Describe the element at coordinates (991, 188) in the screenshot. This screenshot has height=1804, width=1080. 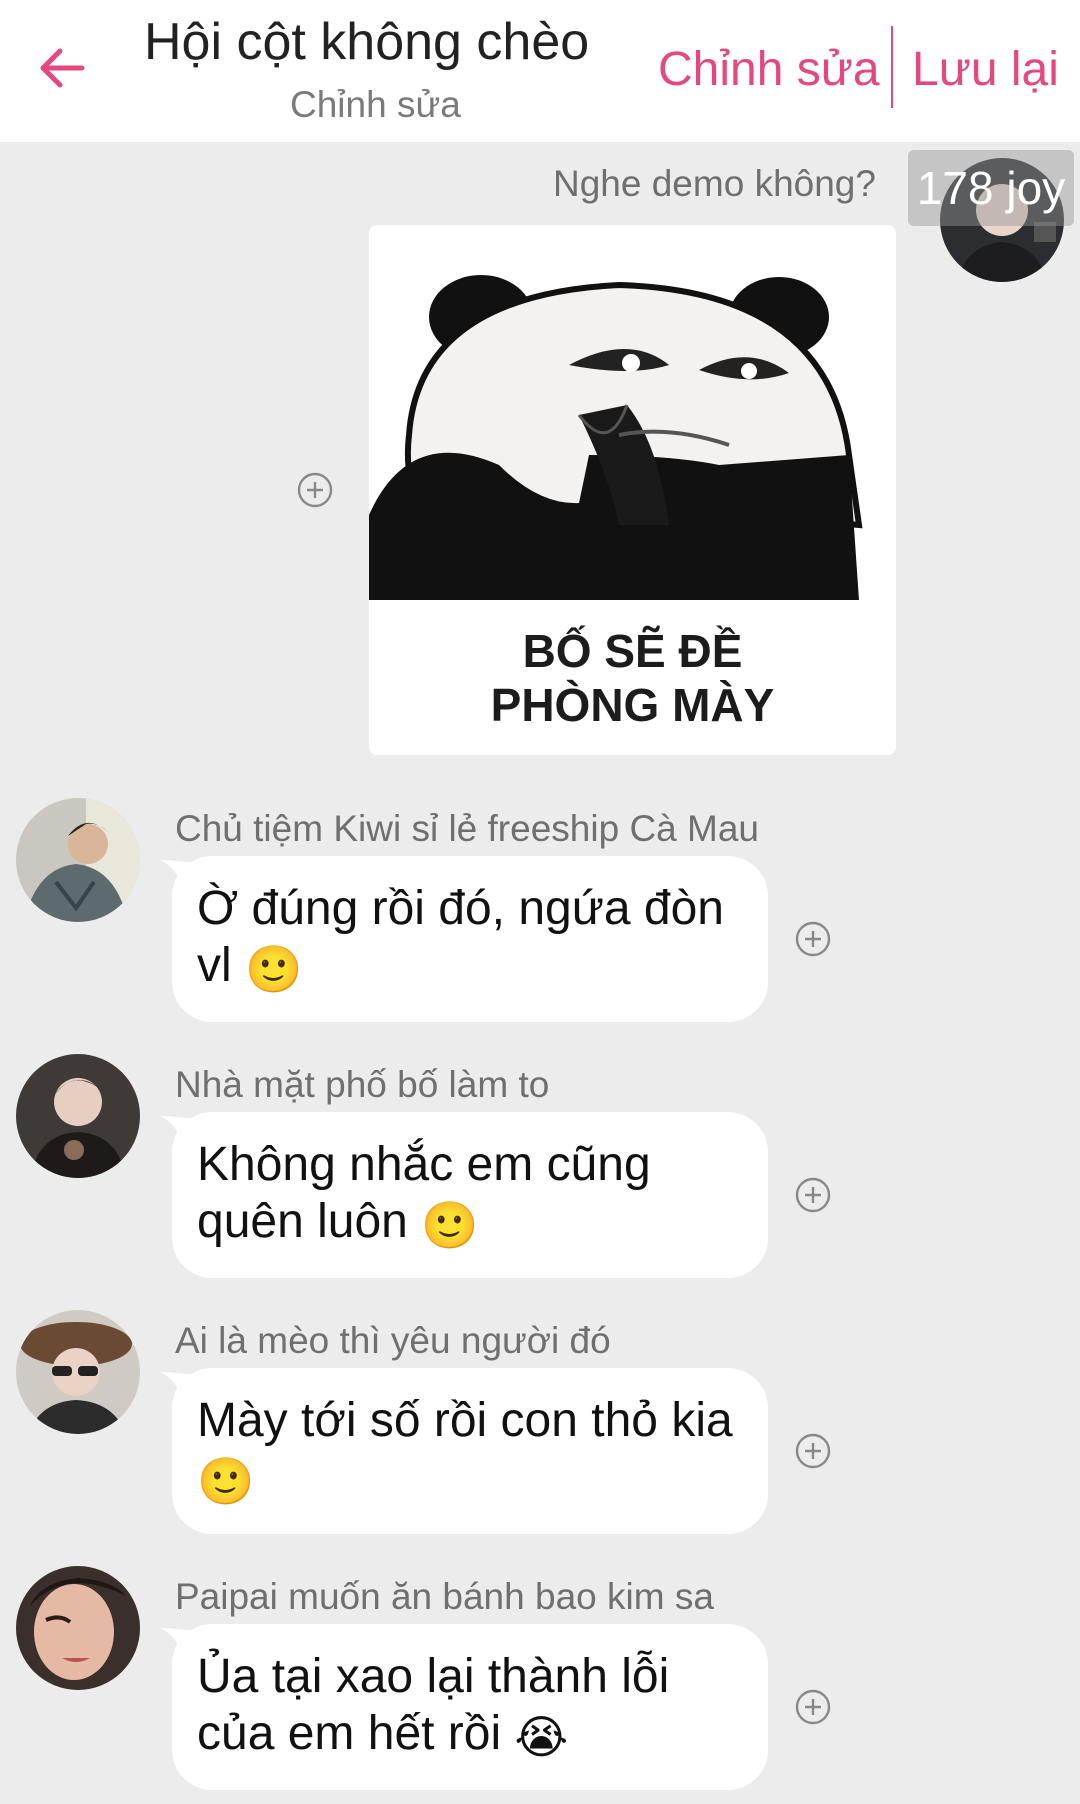
I see `joy-badge: 178 joy` at that location.